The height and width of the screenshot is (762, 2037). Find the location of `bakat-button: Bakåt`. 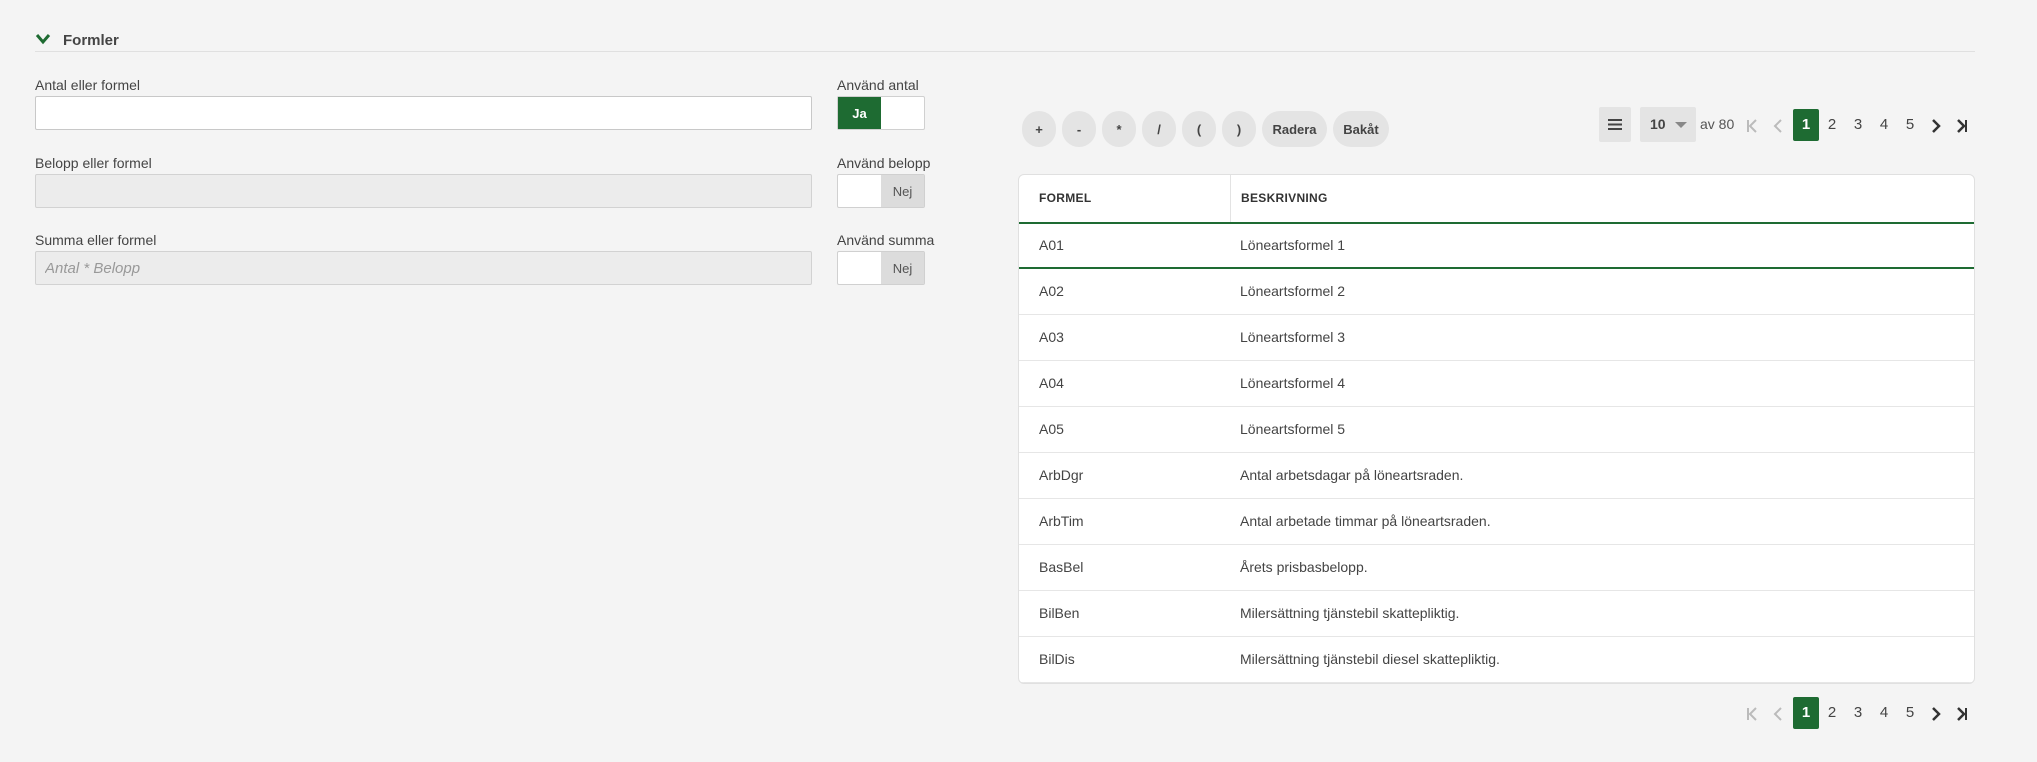

bakat-button: Bakåt is located at coordinates (1361, 129).